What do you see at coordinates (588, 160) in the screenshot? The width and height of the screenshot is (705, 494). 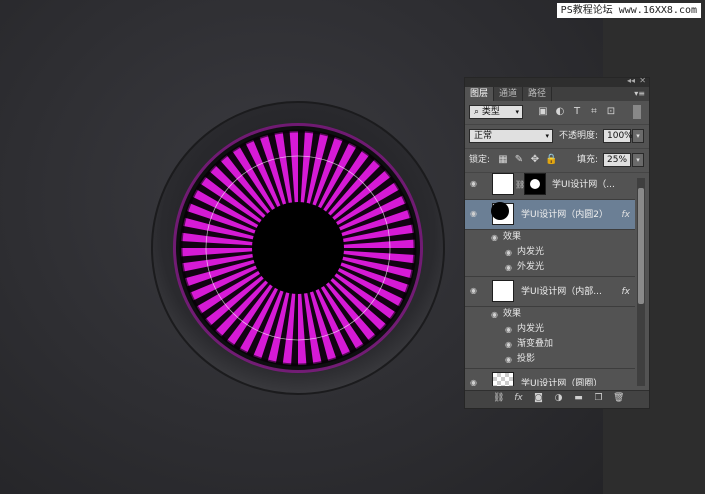 I see `fill-label: 填充:` at bounding box center [588, 160].